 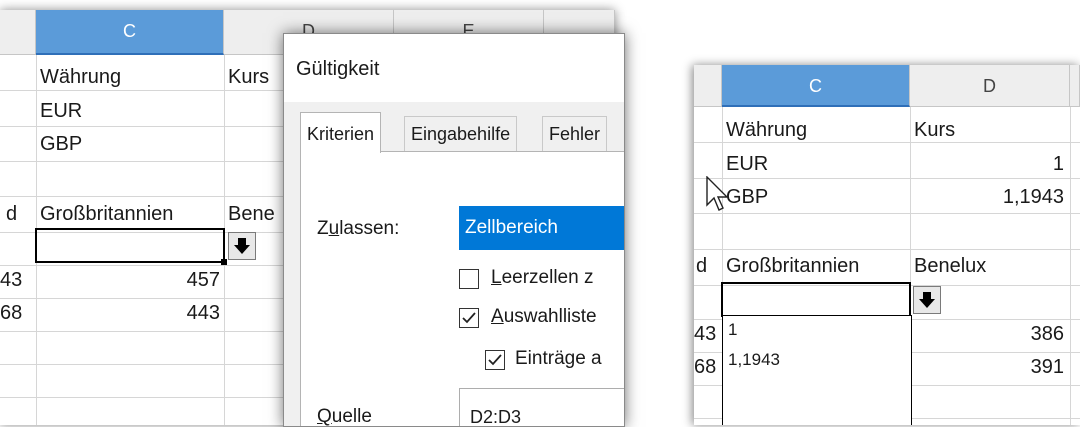 What do you see at coordinates (469, 279) in the screenshot?
I see `allow-blank-checkbox` at bounding box center [469, 279].